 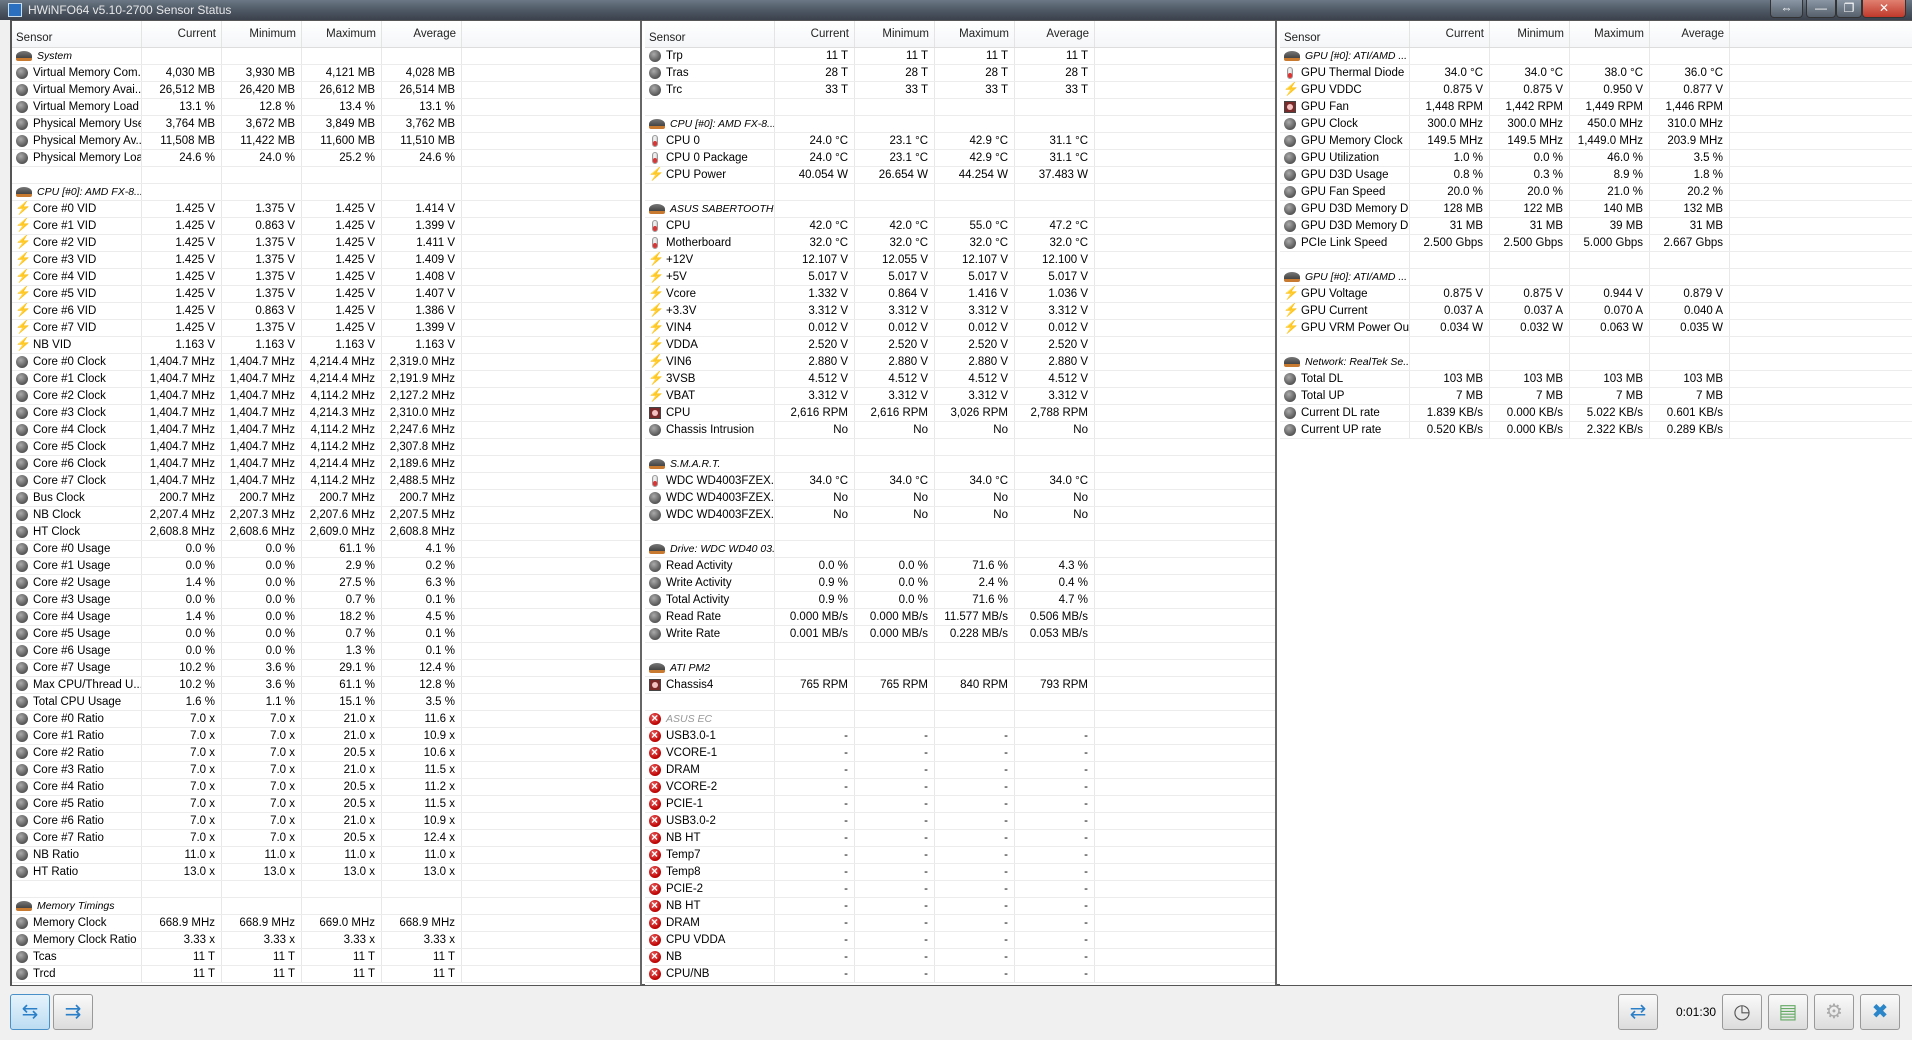 What do you see at coordinates (960, 379) in the screenshot?
I see `sensor-row: 3VSB4.512 V4.512 V4.512 V4.512 V` at bounding box center [960, 379].